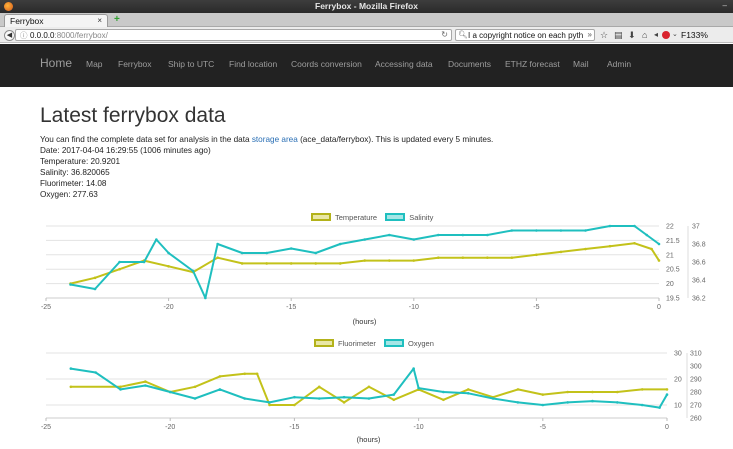  What do you see at coordinates (666, 35) in the screenshot?
I see `adblock-icon` at bounding box center [666, 35].